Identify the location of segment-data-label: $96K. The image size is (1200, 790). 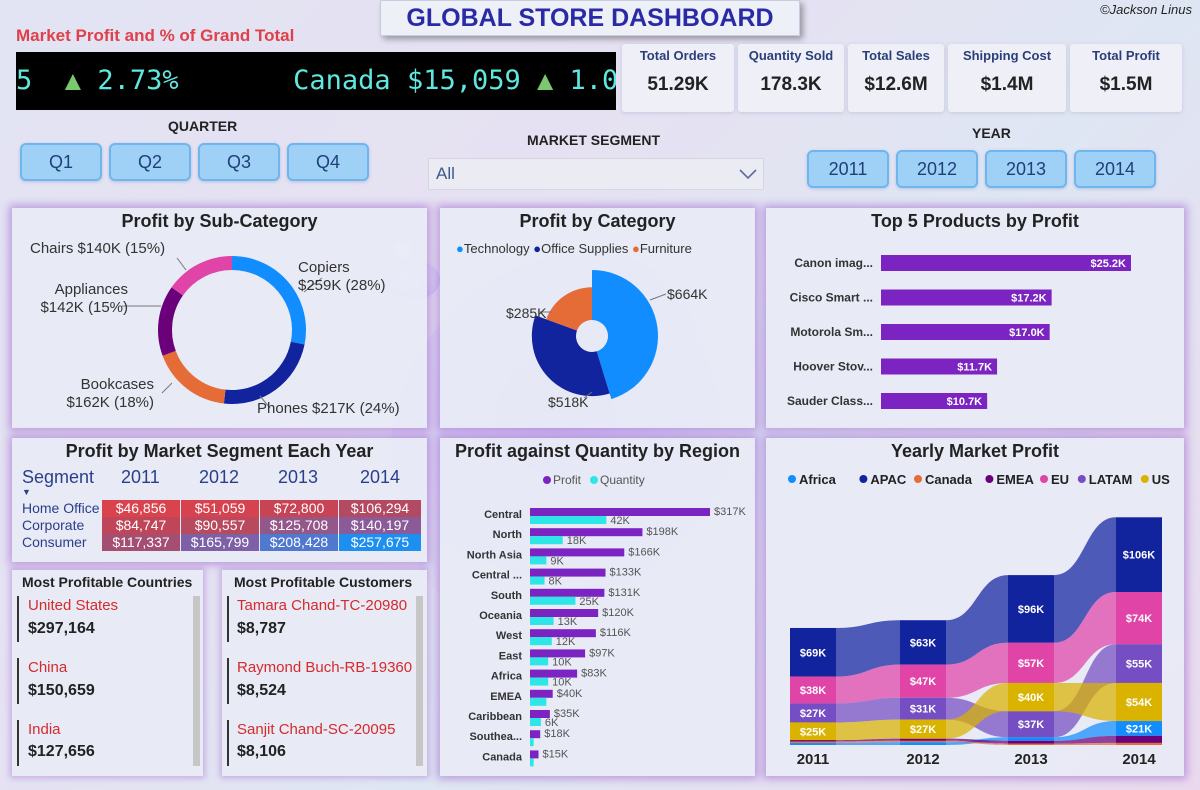
(1031, 610).